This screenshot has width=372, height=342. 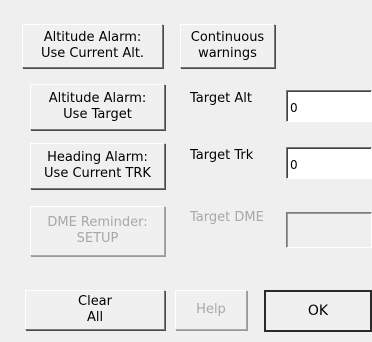 I want to click on target-trk-field, so click(x=329, y=163).